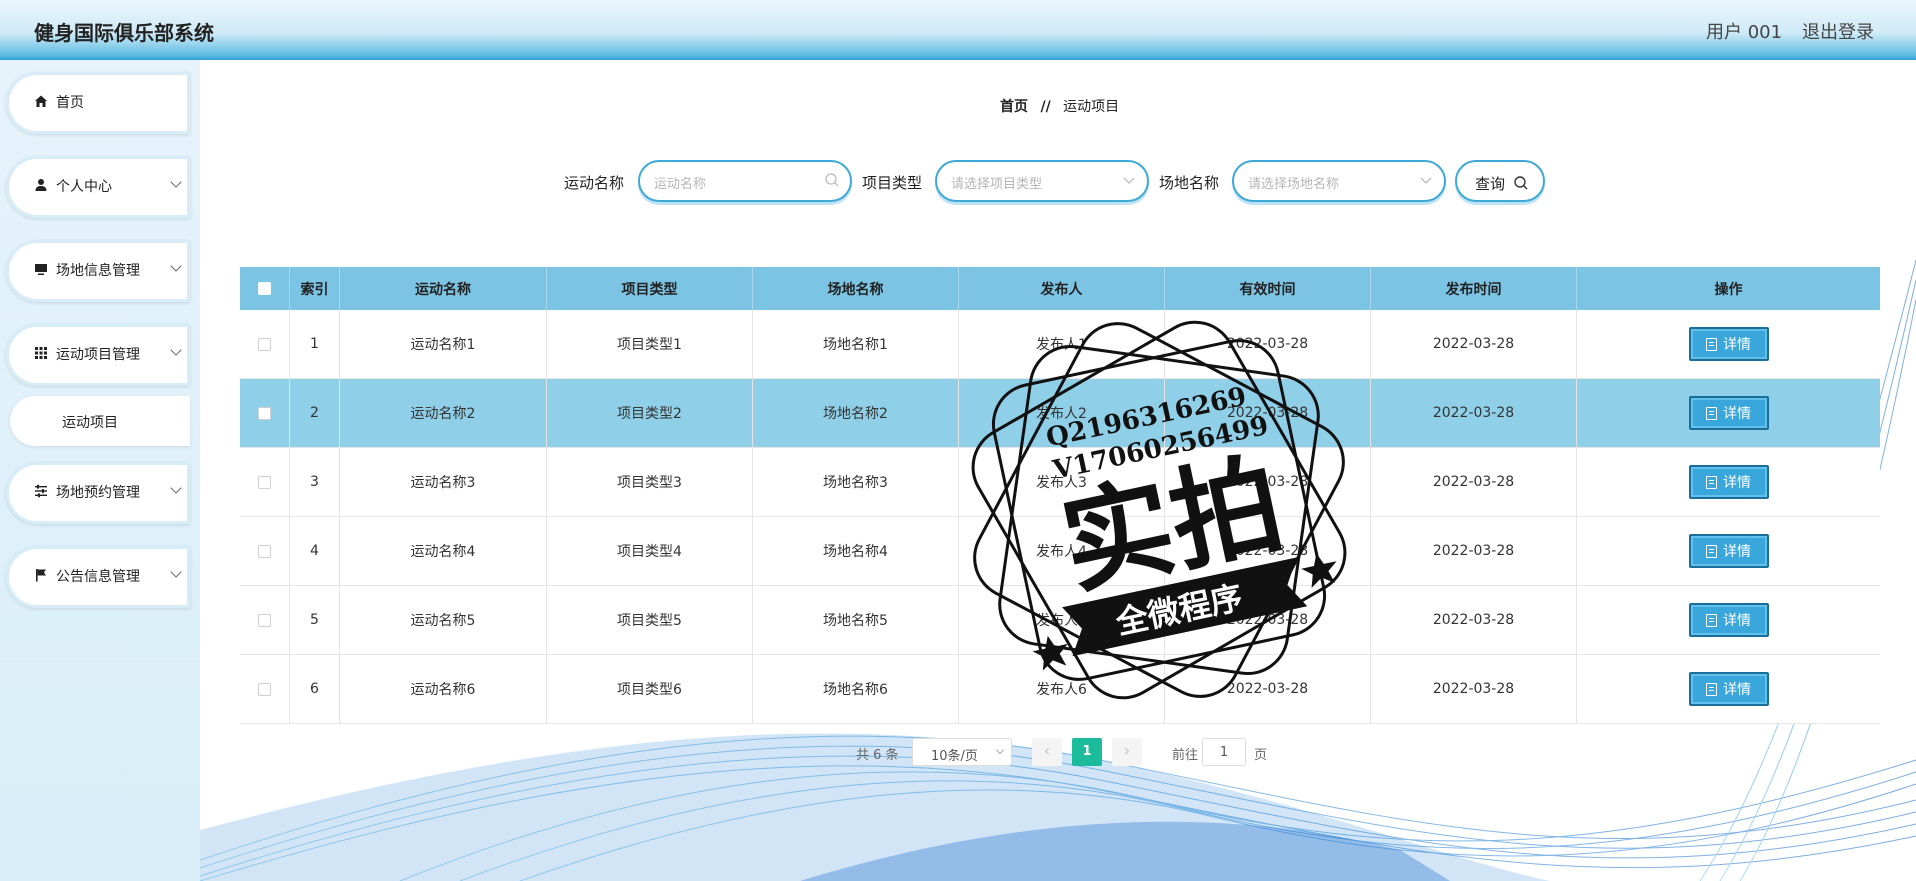 The width and height of the screenshot is (1916, 881). Describe the element at coordinates (958, 30) in the screenshot. I see `top-header: 健身国际俱乐部系统 用户 001 退出登录` at that location.